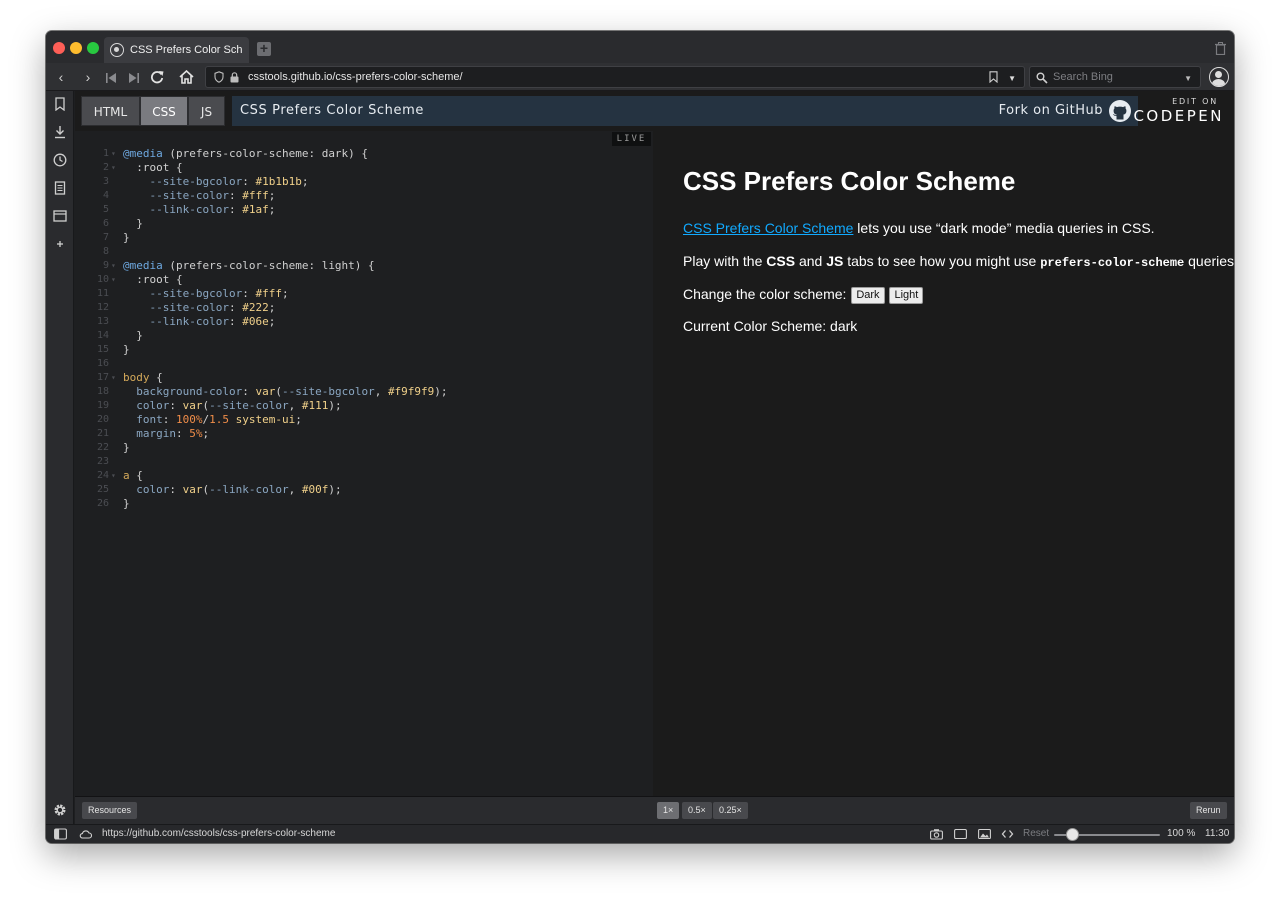 The image size is (1280, 903). What do you see at coordinates (61, 77) in the screenshot?
I see `back-icon: ‹` at bounding box center [61, 77].